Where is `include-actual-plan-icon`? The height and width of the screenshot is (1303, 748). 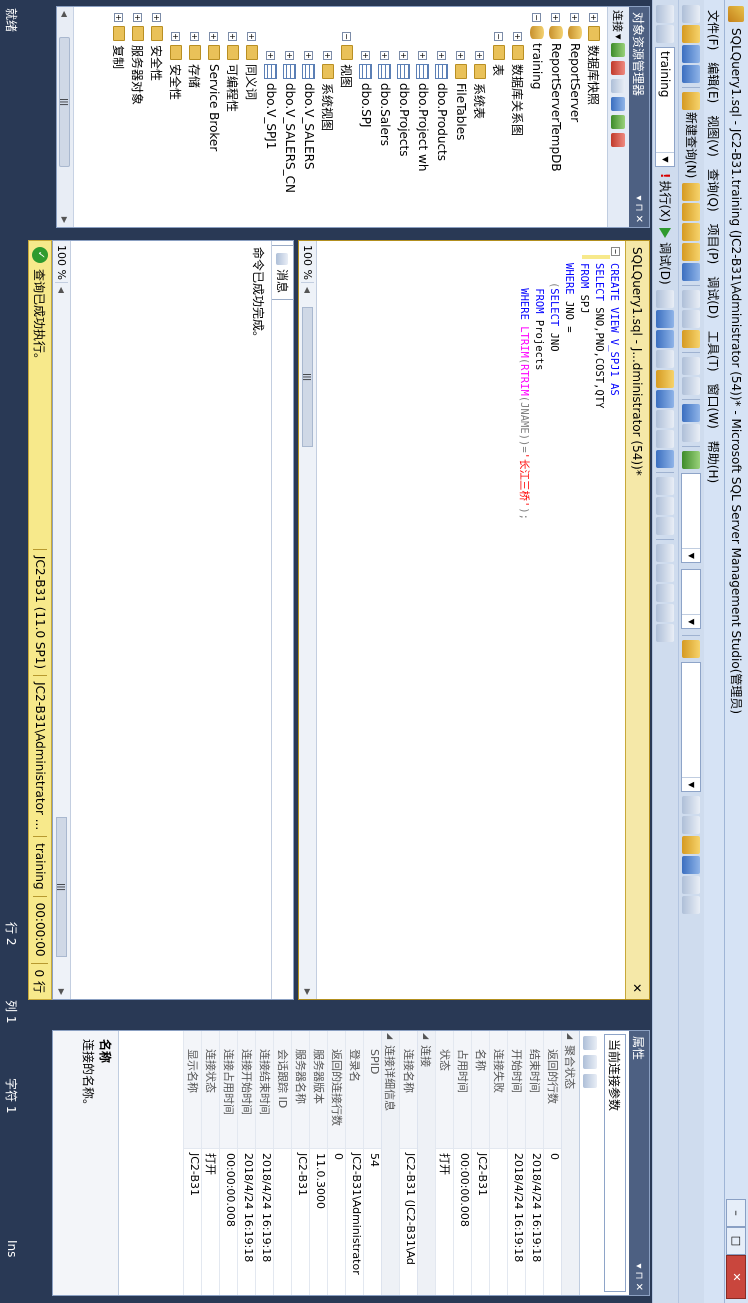
include-actual-plan-icon is located at coordinates (665, 418).